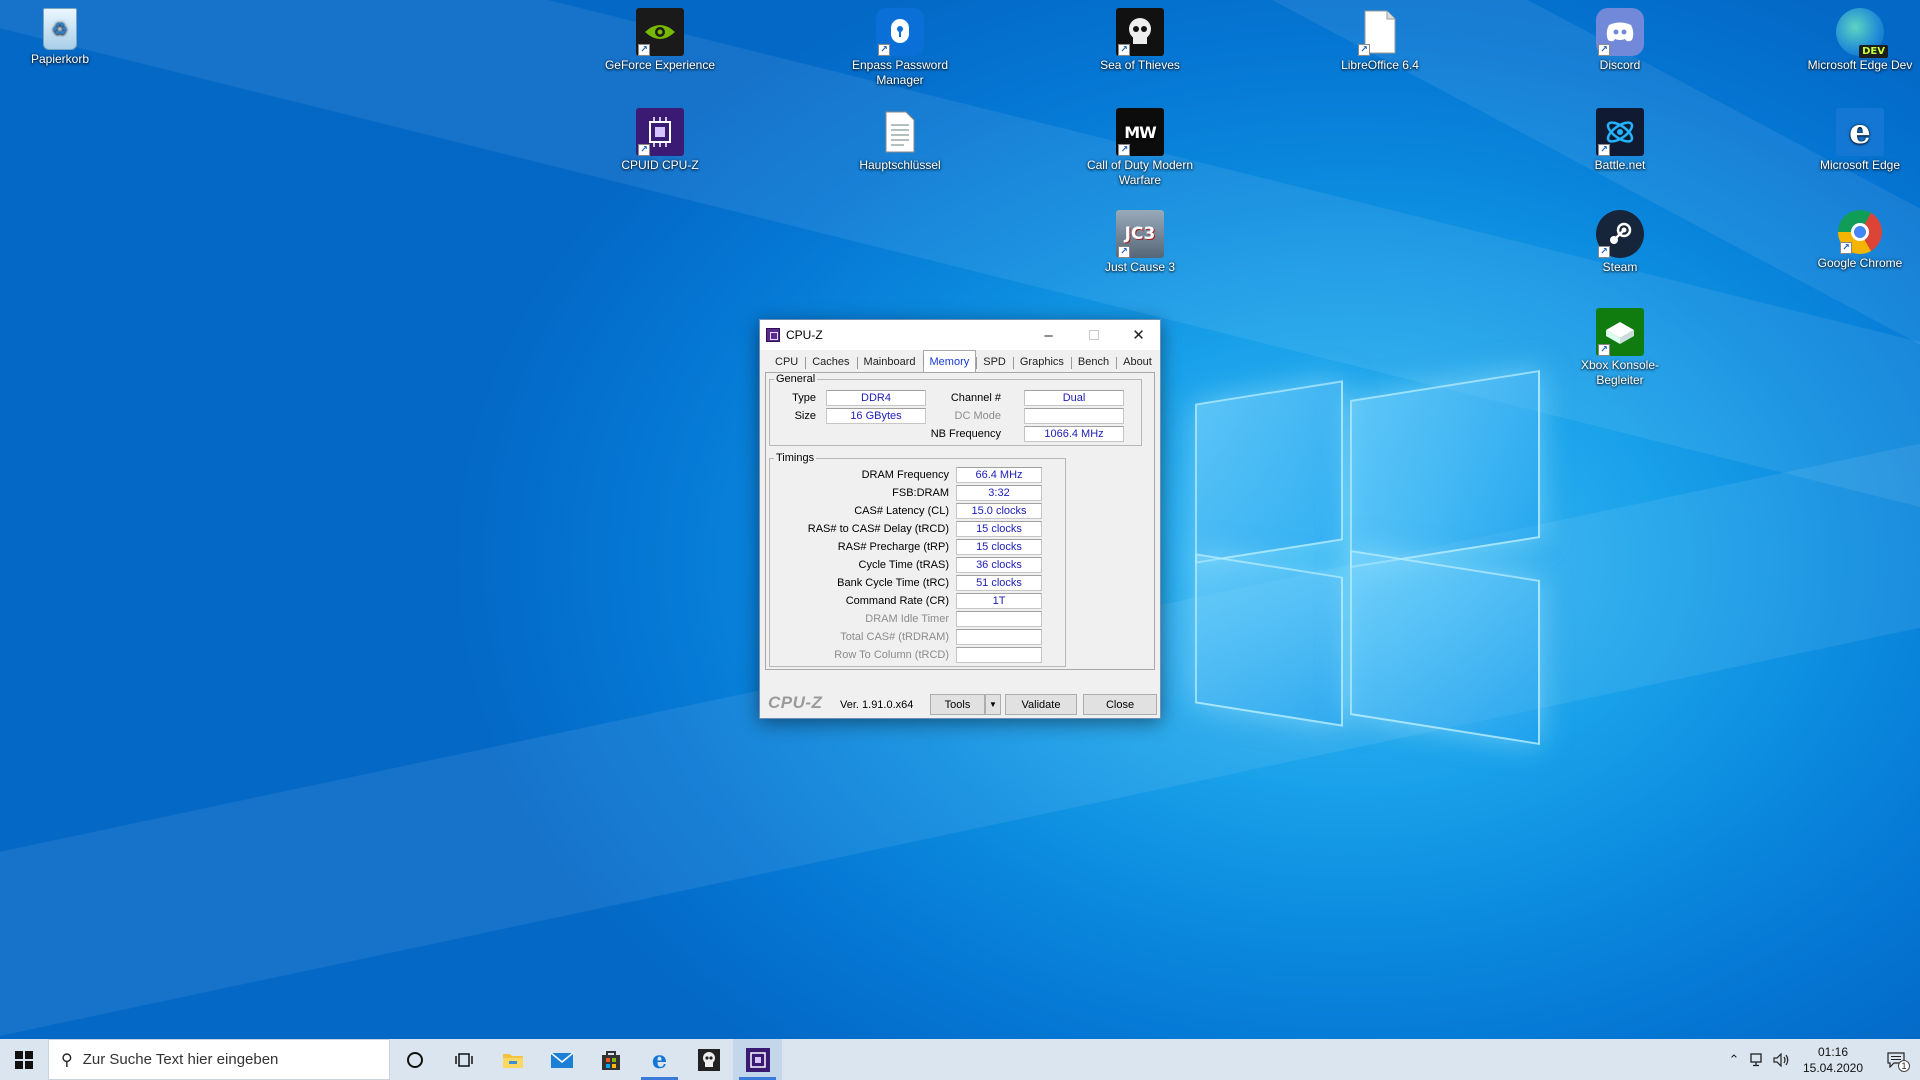 Image resolution: width=1920 pixels, height=1080 pixels. I want to click on dcmode-label: DC Mode, so click(977, 416).